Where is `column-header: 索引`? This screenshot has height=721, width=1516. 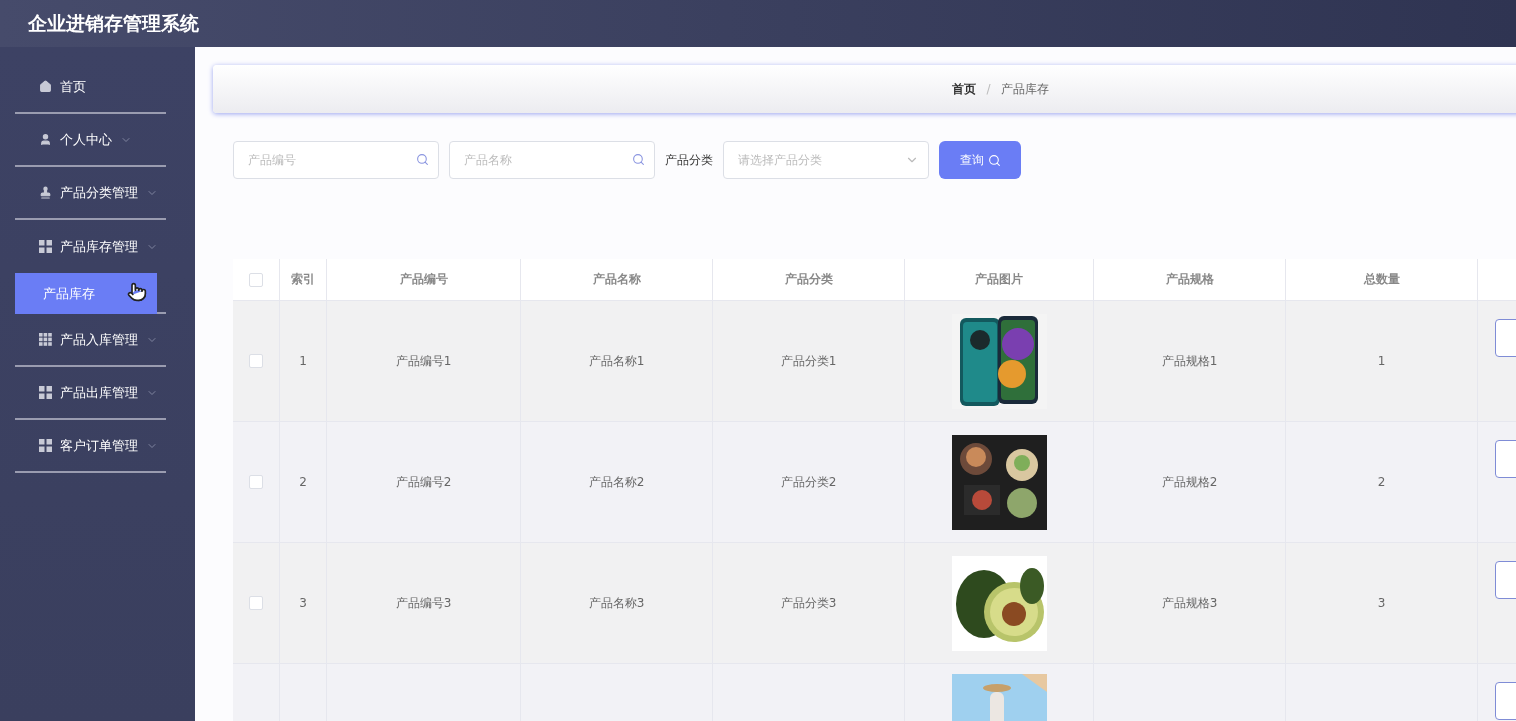
column-header: 索引 is located at coordinates (303, 279).